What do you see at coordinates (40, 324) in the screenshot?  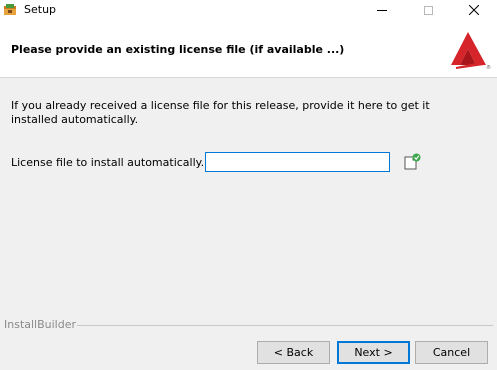 I see `installbuilder-brand: InstallBuilder` at bounding box center [40, 324].